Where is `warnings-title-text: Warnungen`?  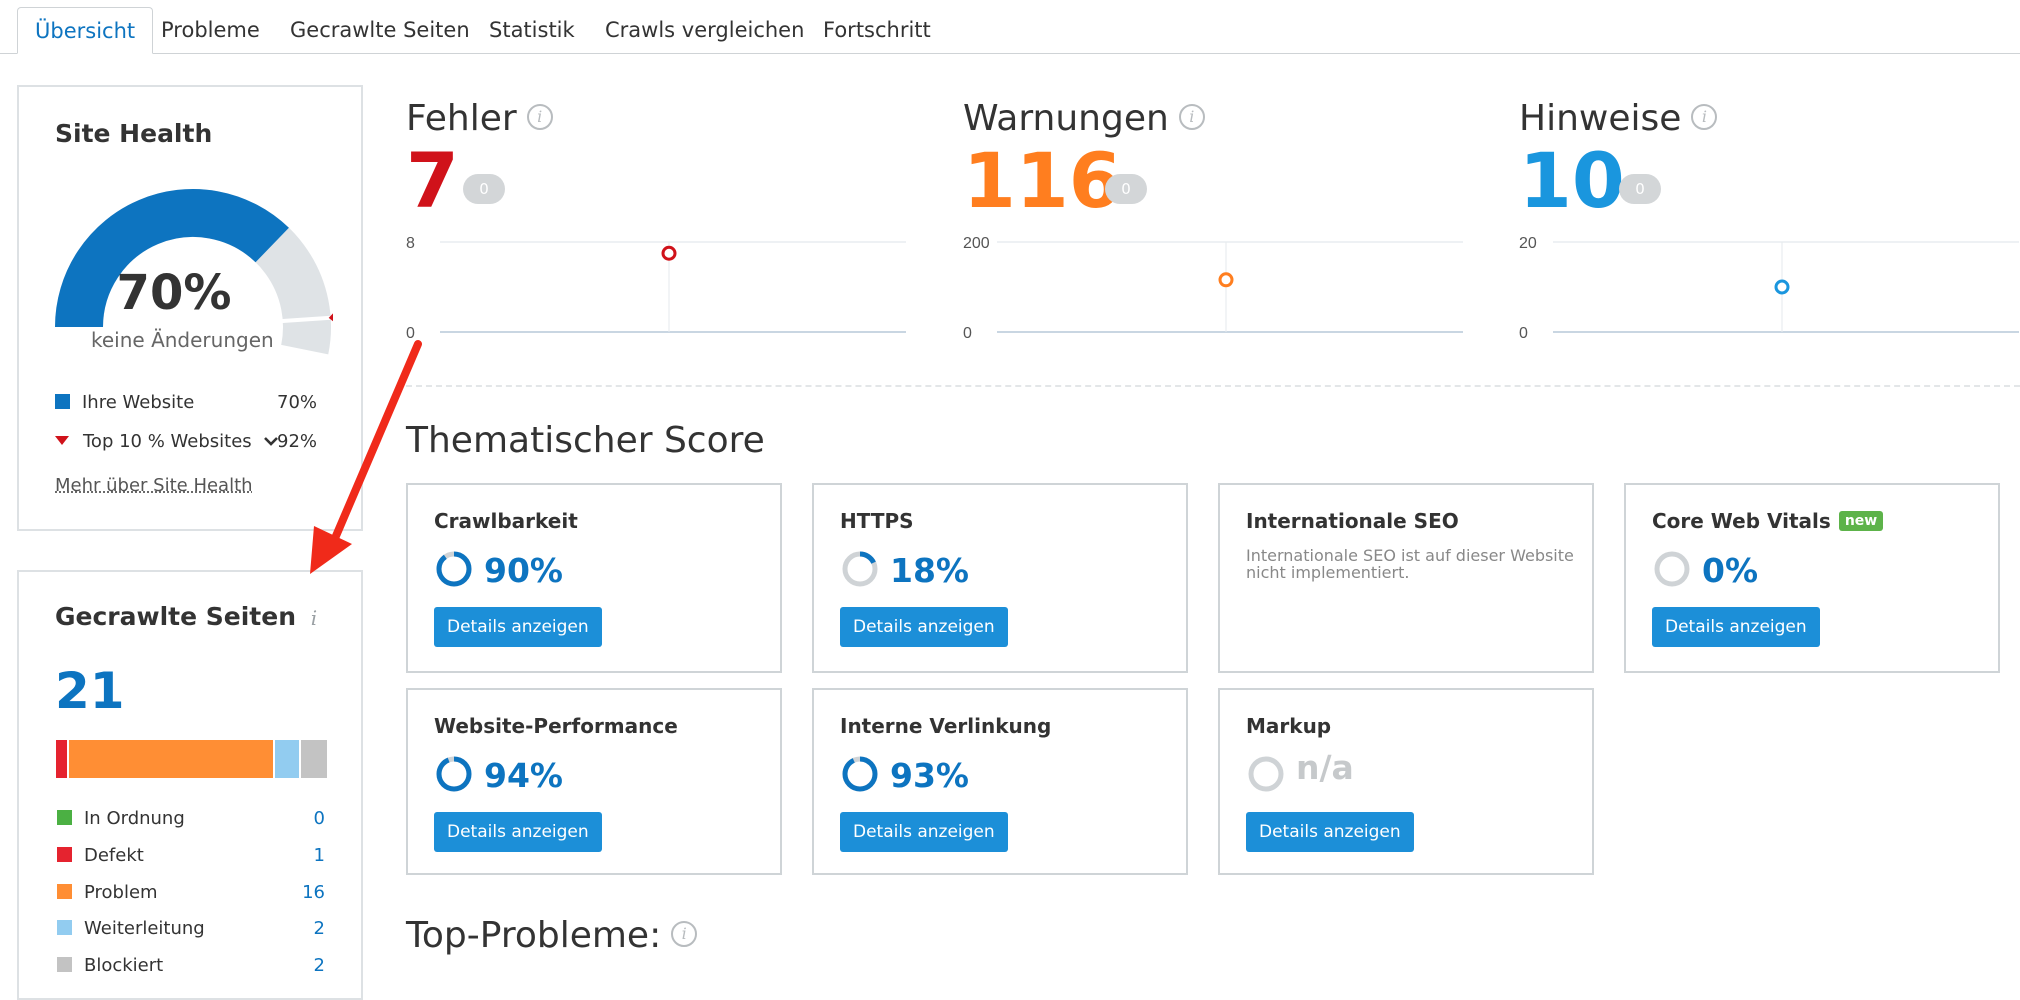 warnings-title-text: Warnungen is located at coordinates (1066, 118).